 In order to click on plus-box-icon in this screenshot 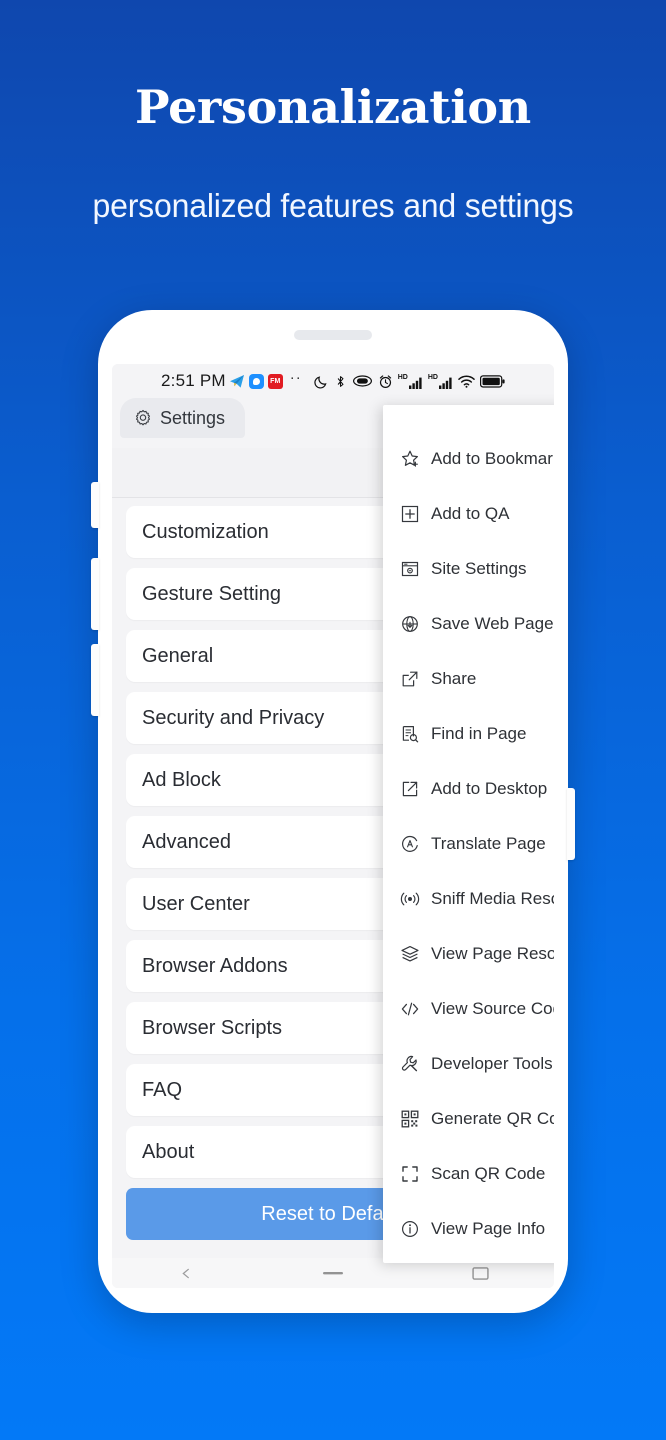, I will do `click(410, 514)`.